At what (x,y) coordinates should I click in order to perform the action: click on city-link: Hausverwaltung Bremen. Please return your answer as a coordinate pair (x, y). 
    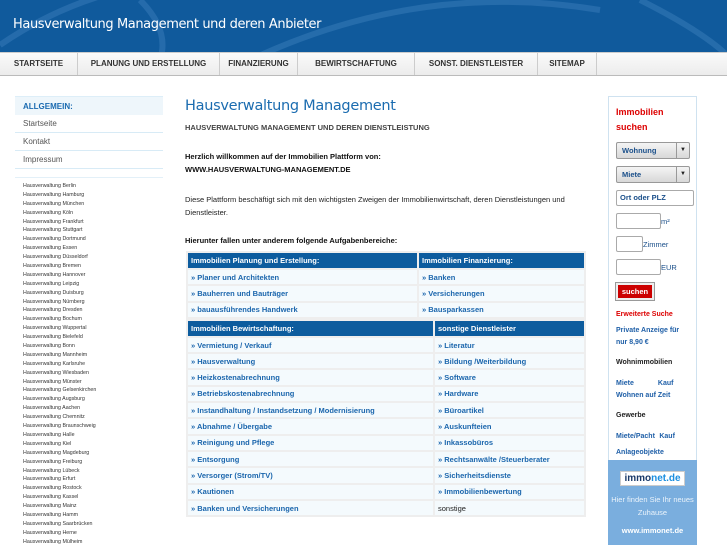
    Looking at the image, I should click on (93, 266).